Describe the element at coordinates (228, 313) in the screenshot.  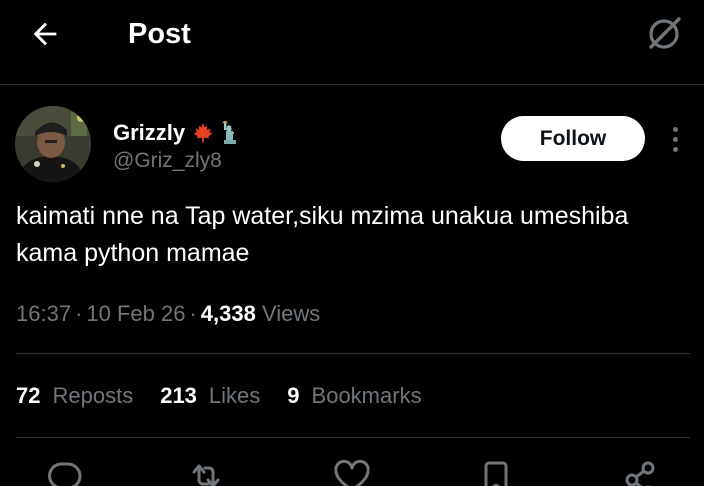
I see `views-count: 4,338` at that location.